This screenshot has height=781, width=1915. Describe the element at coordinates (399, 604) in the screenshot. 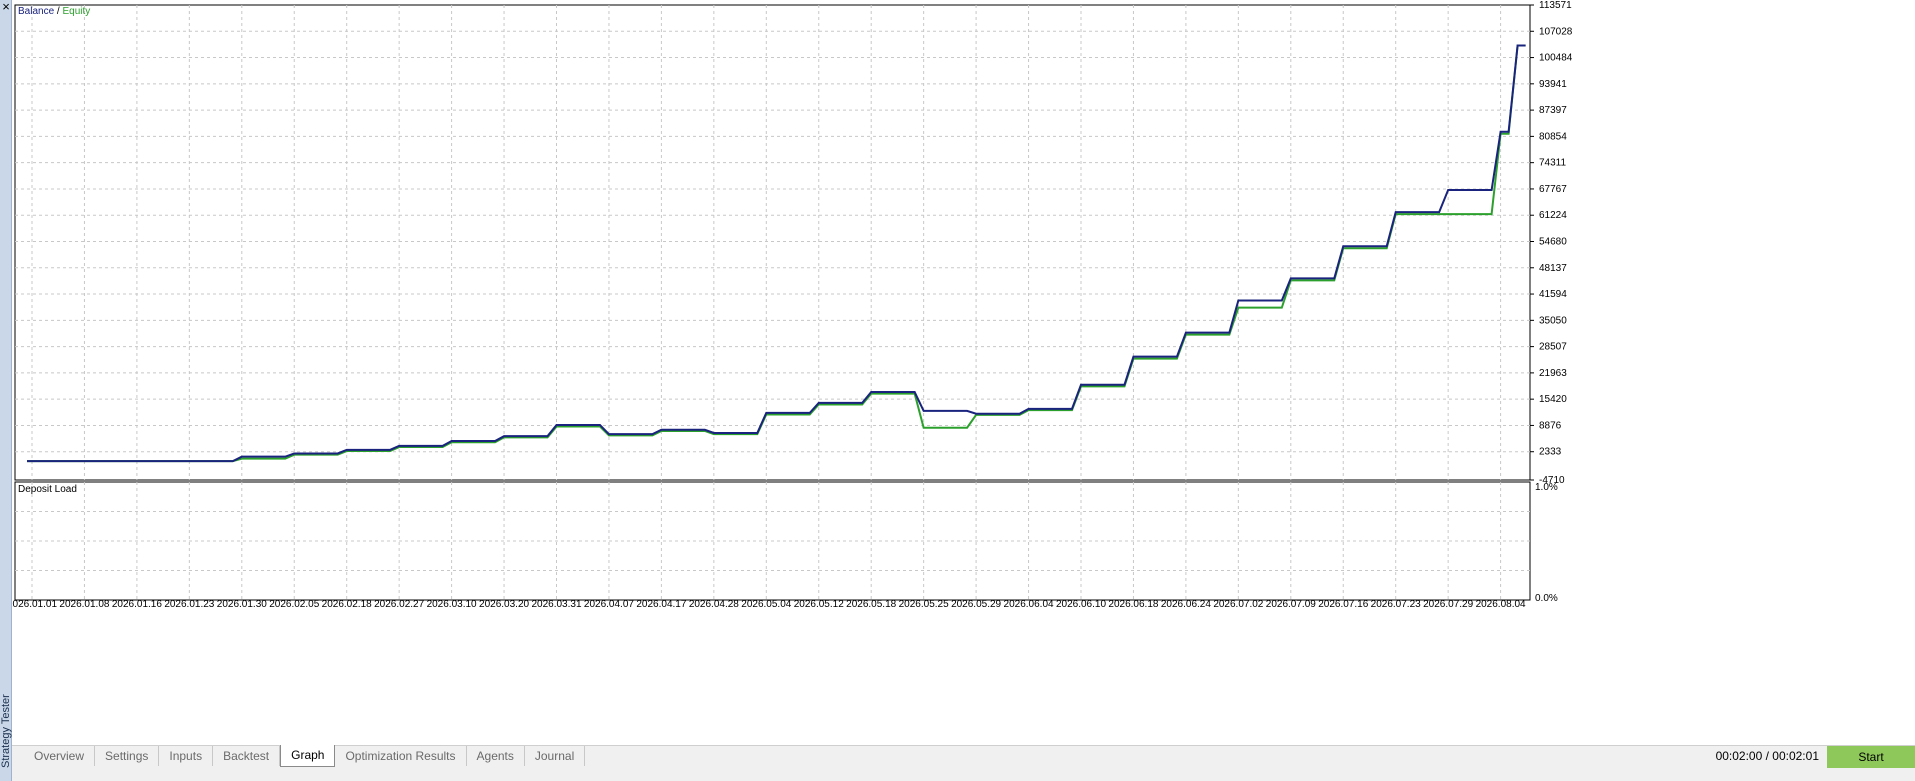

I see `x-tick-label: 2026.02.27` at that location.